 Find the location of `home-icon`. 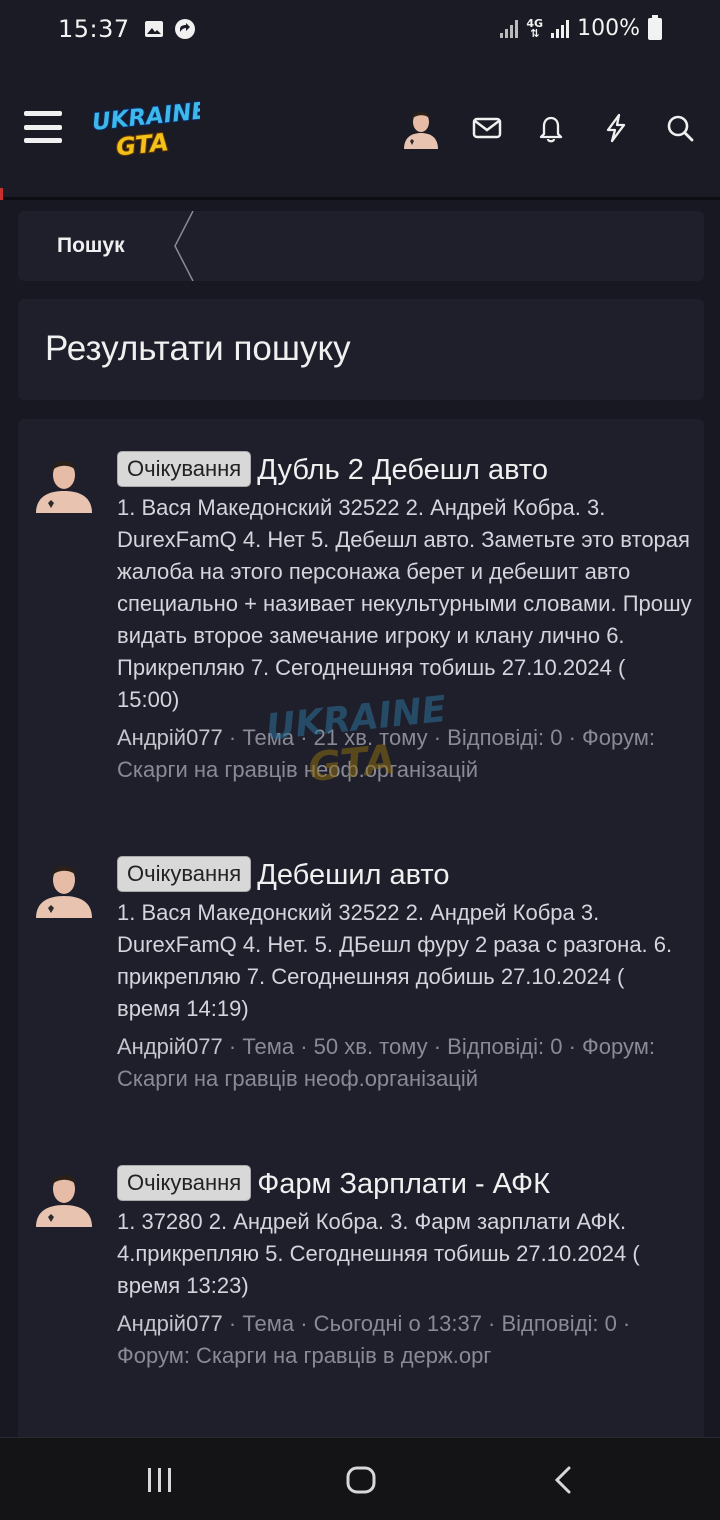

home-icon is located at coordinates (361, 1480).